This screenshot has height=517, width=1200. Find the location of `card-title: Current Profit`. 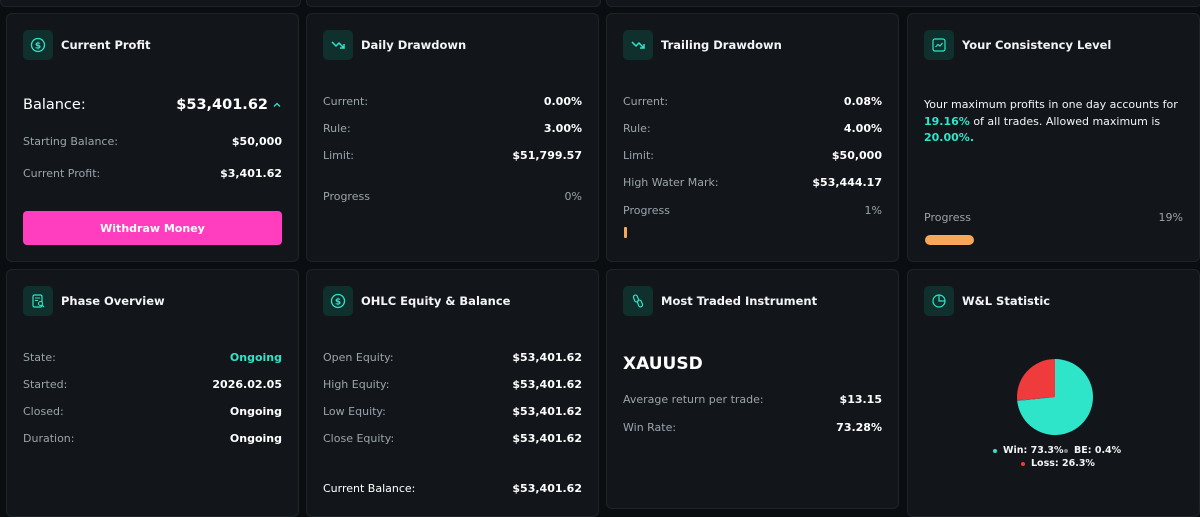

card-title: Current Profit is located at coordinates (106, 45).